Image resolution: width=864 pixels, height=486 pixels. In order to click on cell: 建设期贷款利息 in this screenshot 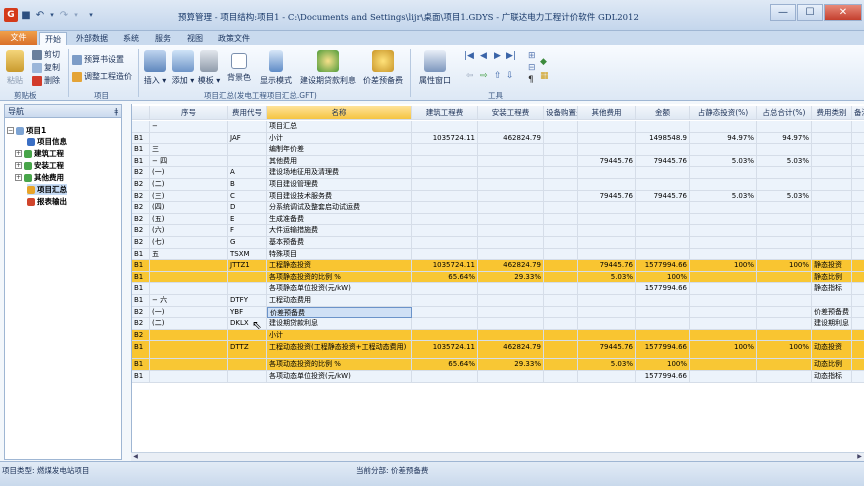, I will do `click(339, 324)`.